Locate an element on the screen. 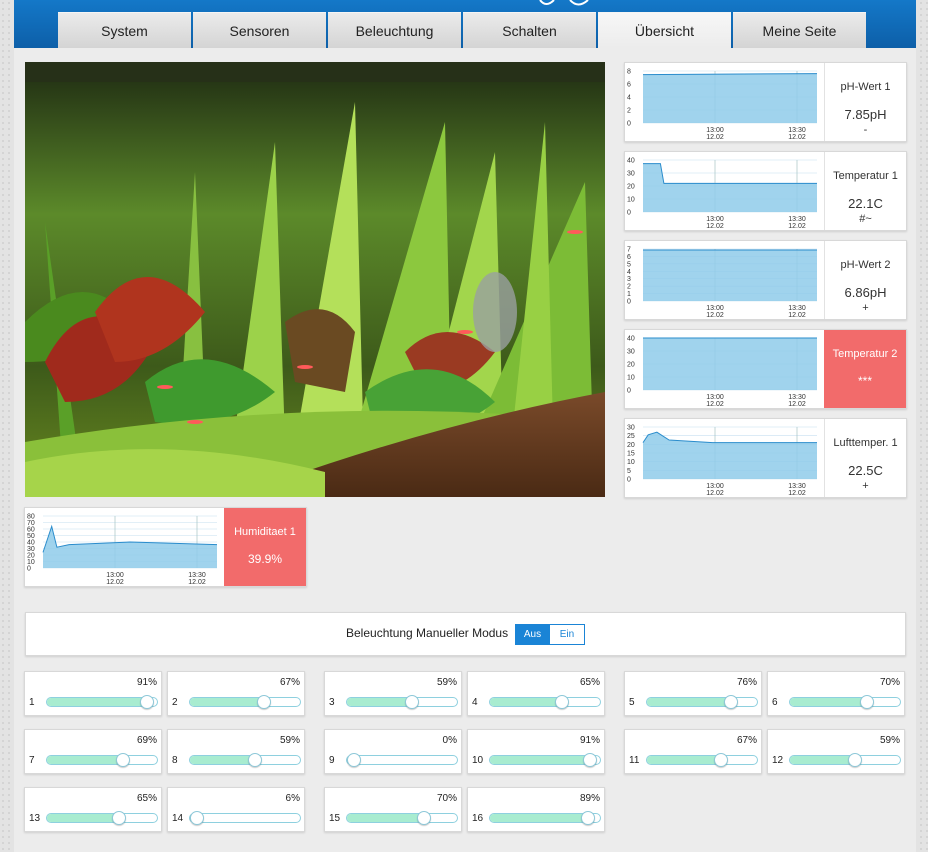 The height and width of the screenshot is (852, 928). y-tick-label: 25 is located at coordinates (631, 436).